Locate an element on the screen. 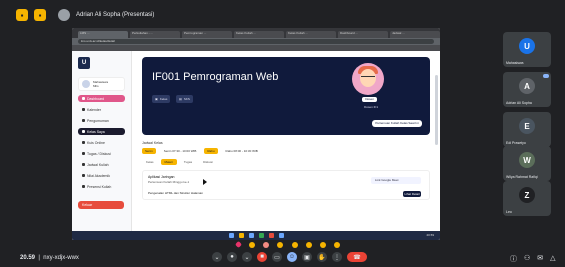 The image size is (565, 267). sidebar-item: Kuis Online is located at coordinates (101, 142).